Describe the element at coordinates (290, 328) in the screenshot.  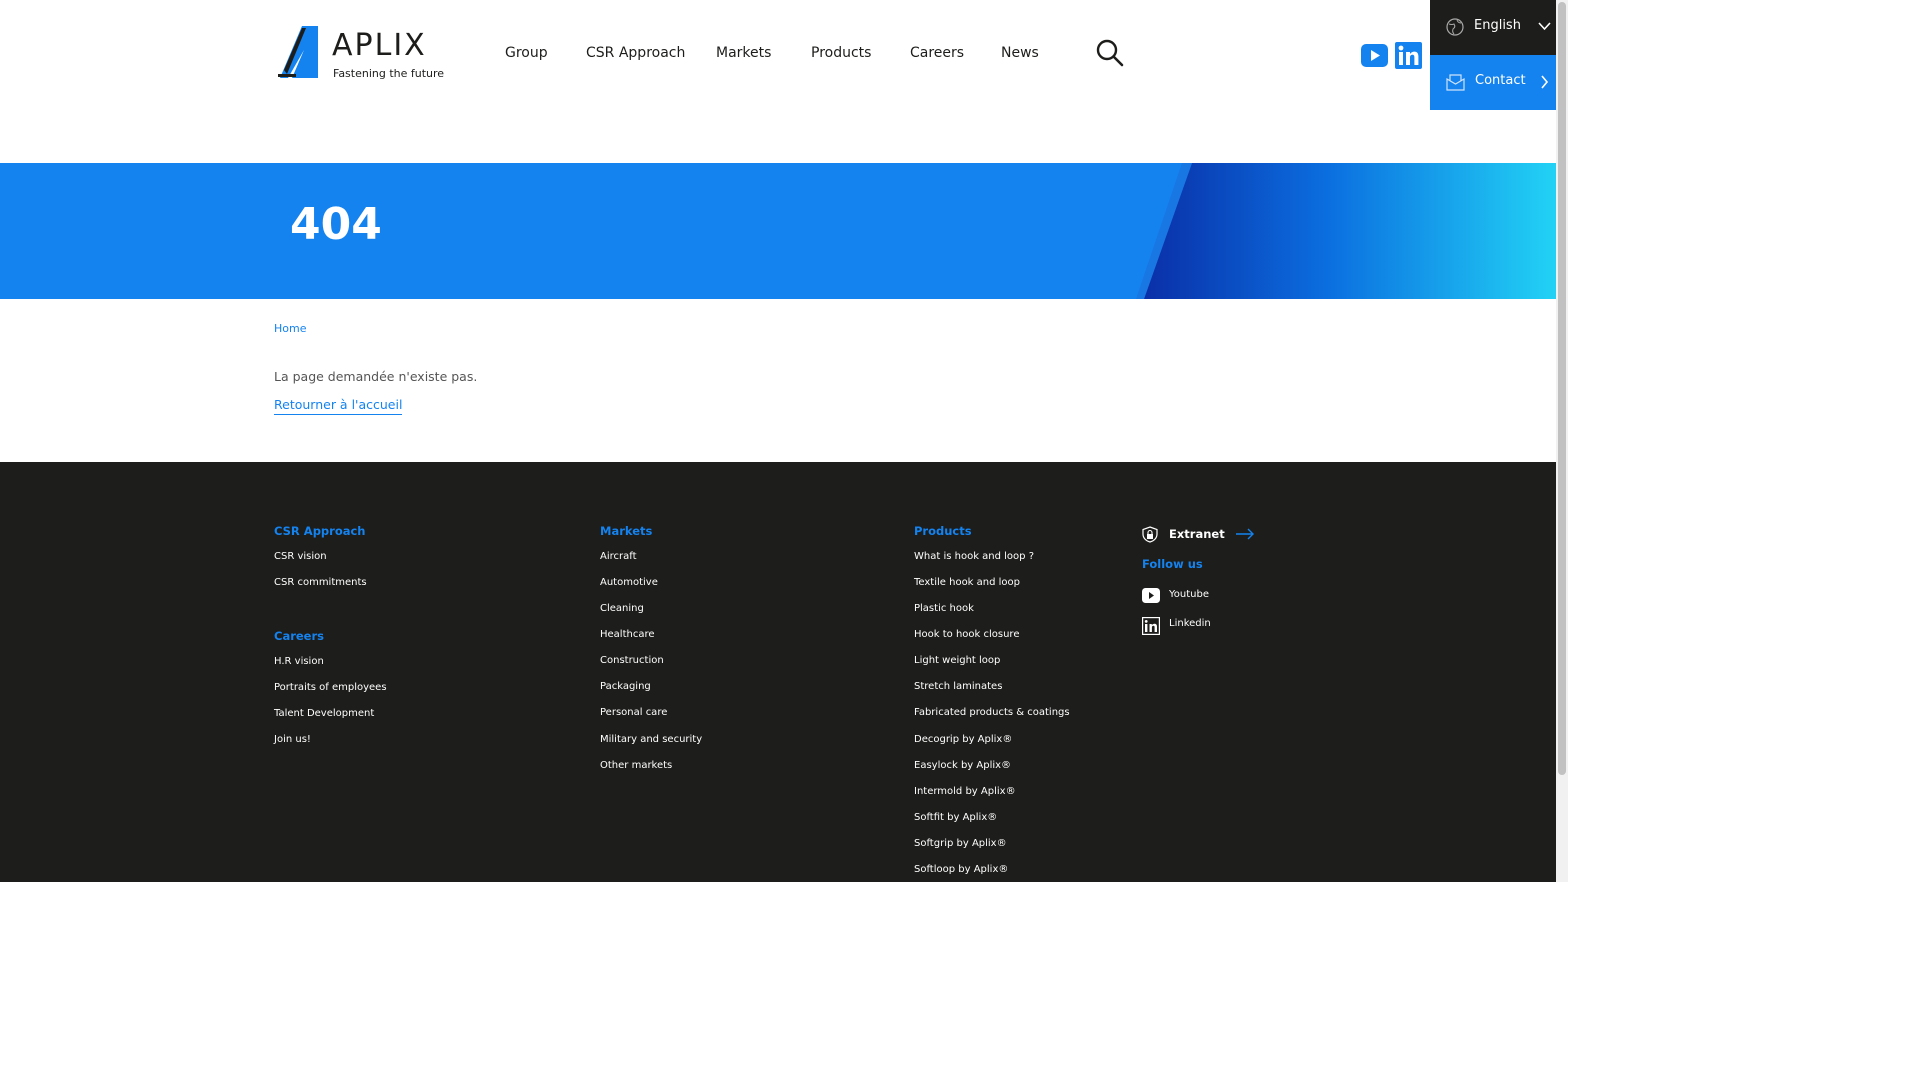
I see `breadcrumb-home: Home` at that location.